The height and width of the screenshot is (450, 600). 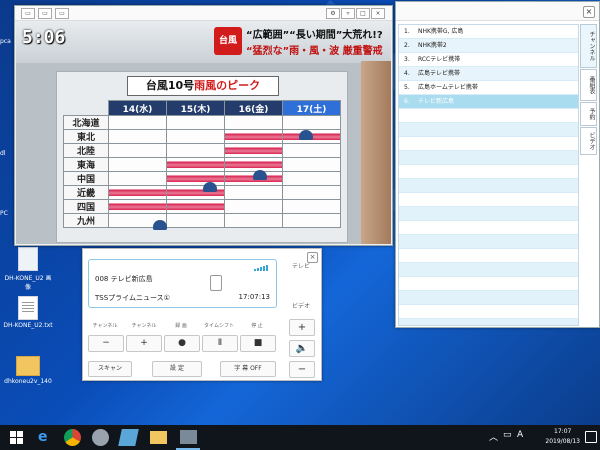 I want to click on desktop-icon-folder: dhkoneu2v_140, so click(x=28, y=370).